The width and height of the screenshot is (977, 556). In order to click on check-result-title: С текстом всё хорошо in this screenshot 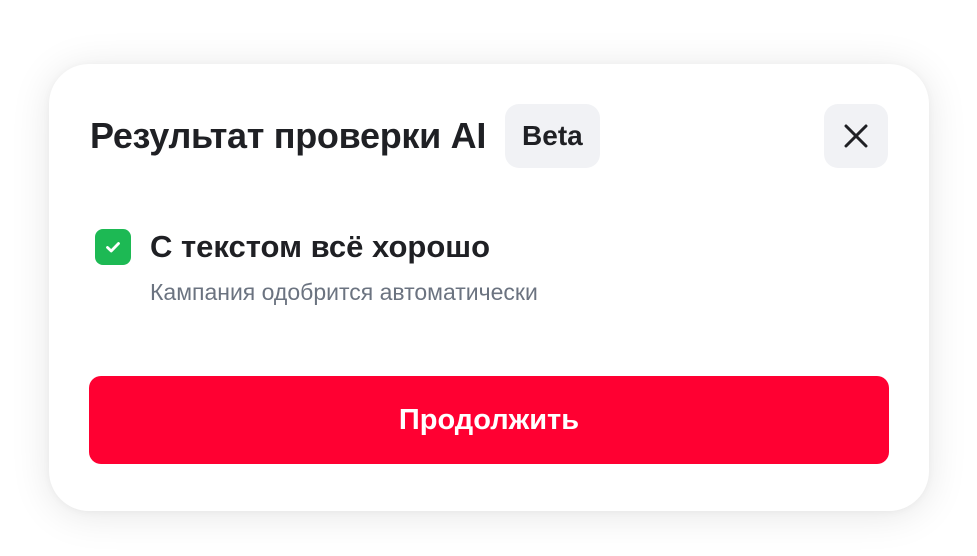, I will do `click(320, 246)`.